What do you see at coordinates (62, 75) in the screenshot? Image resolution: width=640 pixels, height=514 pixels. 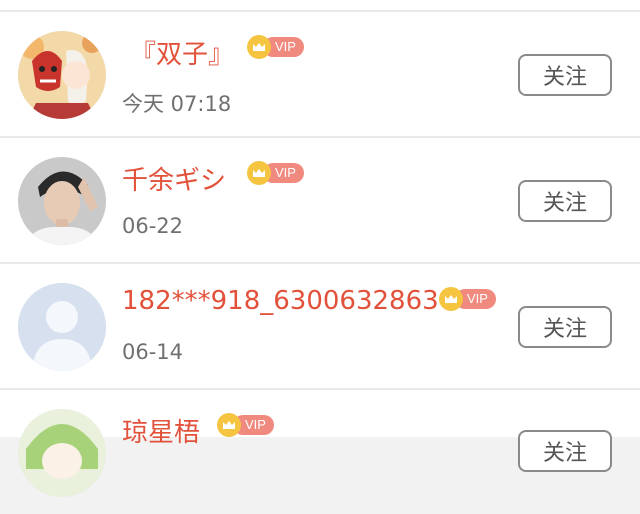 I see `anime-oni-mask-avatar` at bounding box center [62, 75].